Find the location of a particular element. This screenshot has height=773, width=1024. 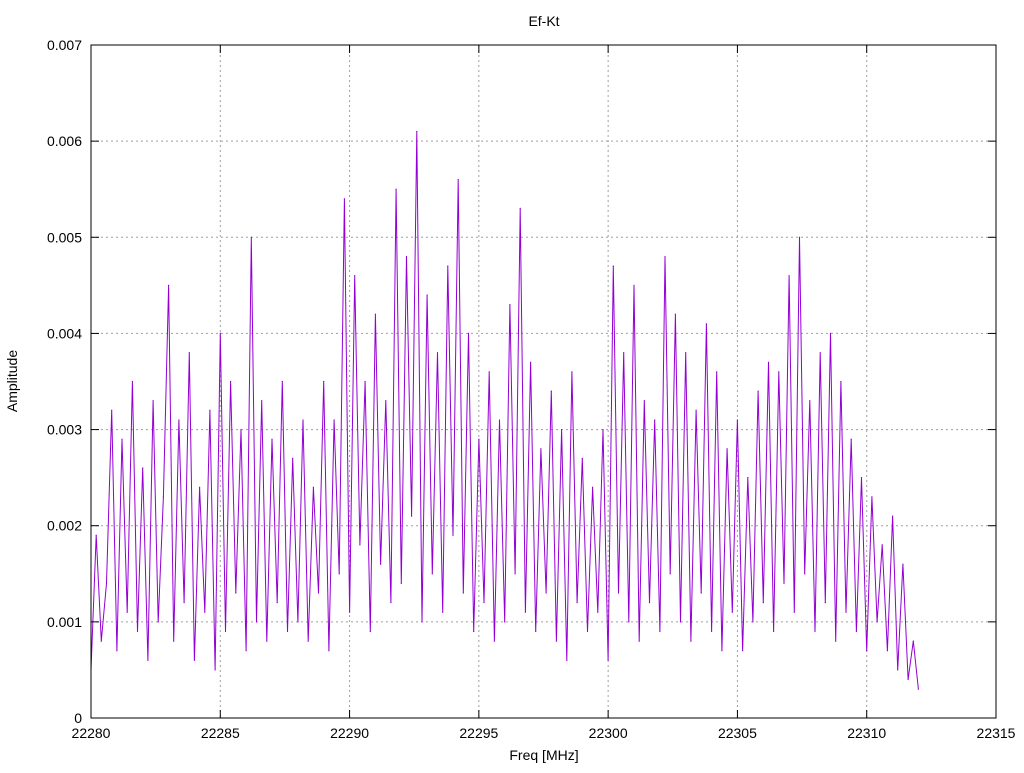

y-tick-label: 0.001 is located at coordinates (64, 622).